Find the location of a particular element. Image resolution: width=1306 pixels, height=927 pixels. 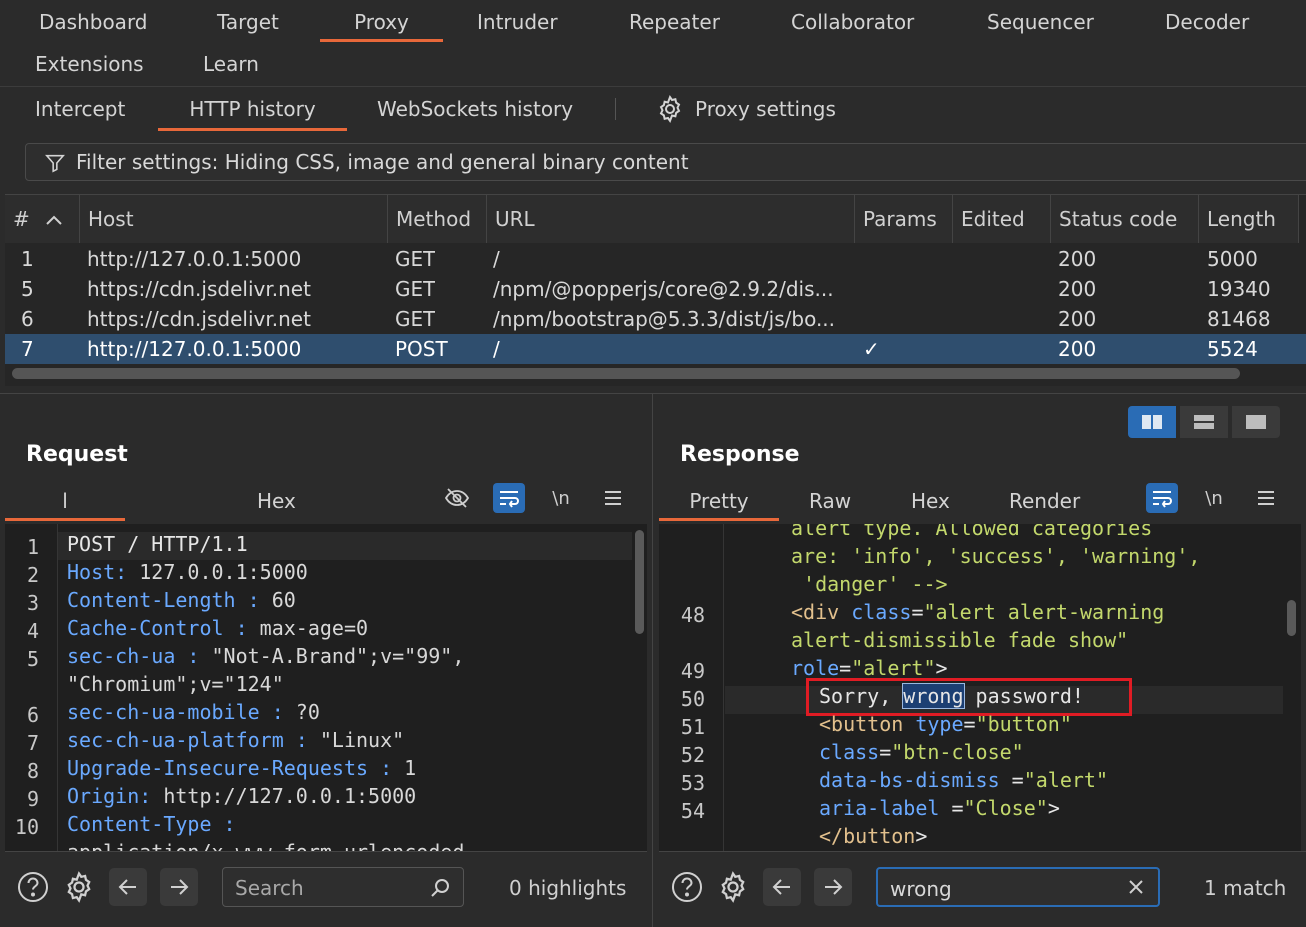

tab-repeater: Repeater is located at coordinates (674, 21).